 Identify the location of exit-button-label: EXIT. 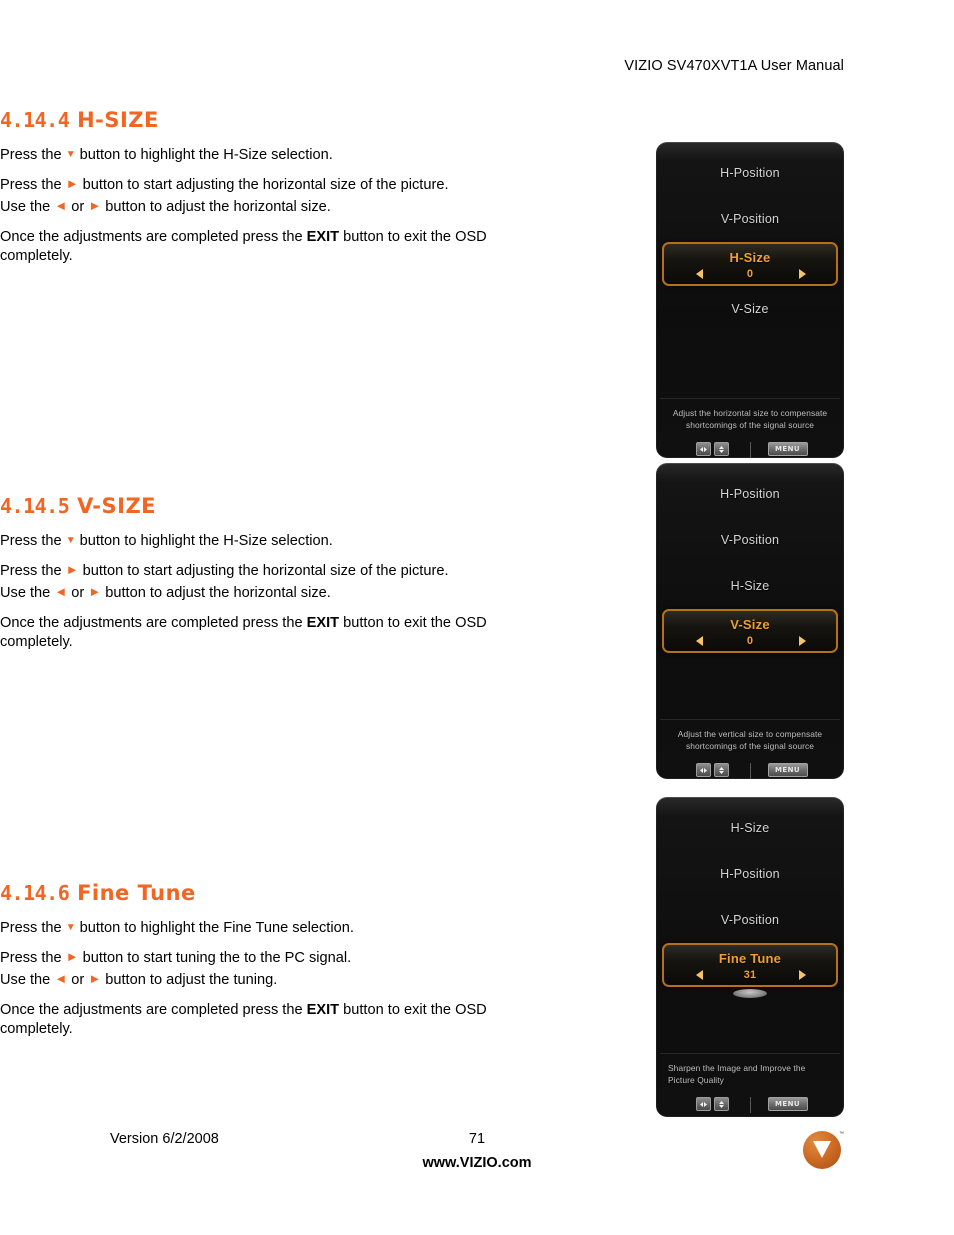
(323, 236).